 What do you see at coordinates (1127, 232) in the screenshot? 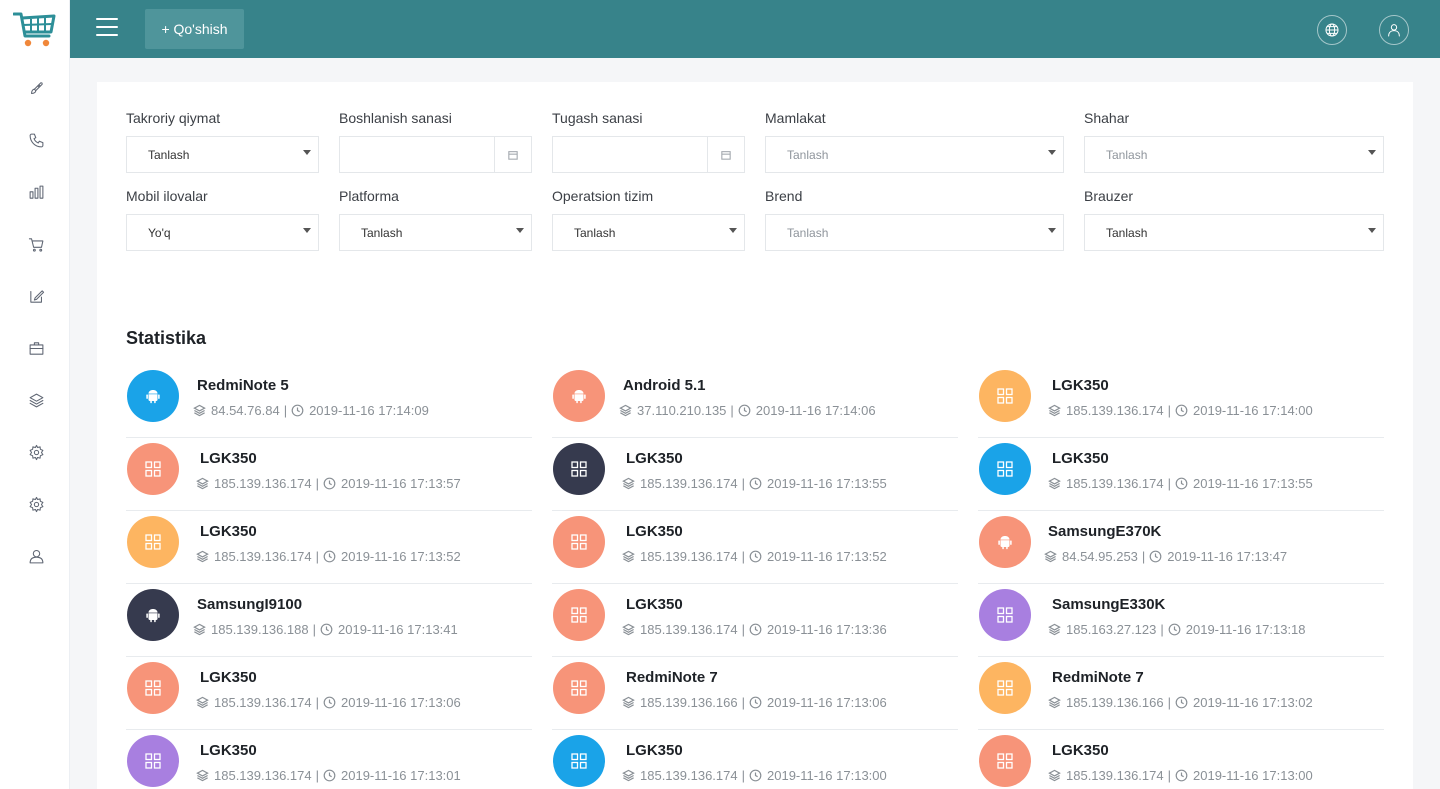
I see `browser-value: Tanlash` at bounding box center [1127, 232].